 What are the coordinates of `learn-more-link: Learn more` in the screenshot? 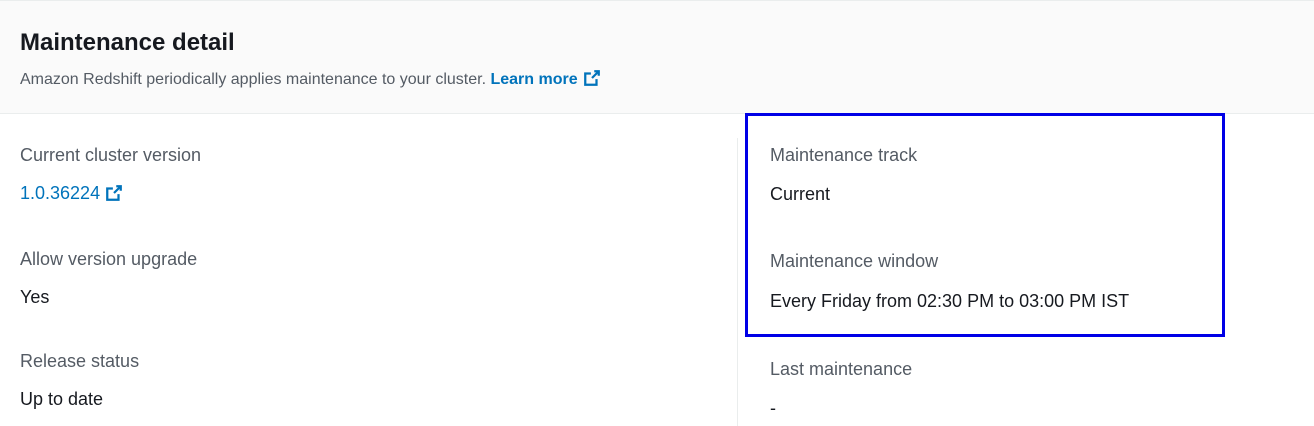 It's located at (545, 78).